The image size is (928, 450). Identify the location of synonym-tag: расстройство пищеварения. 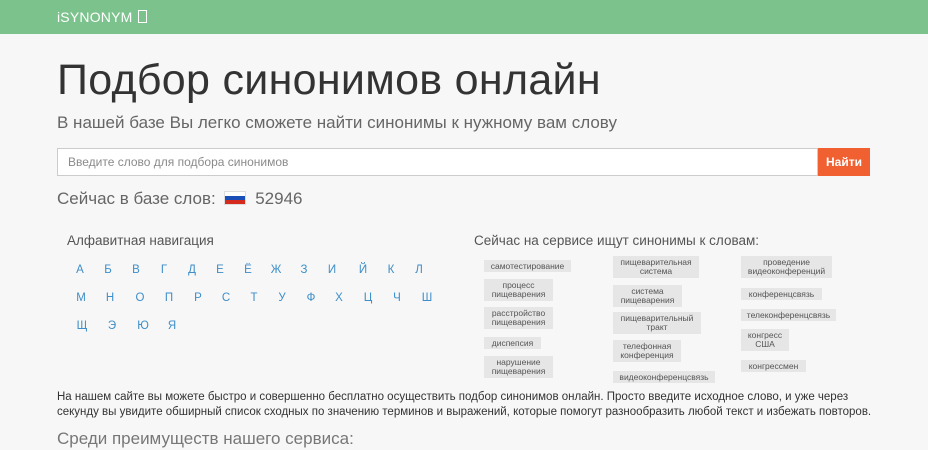
(518, 318).